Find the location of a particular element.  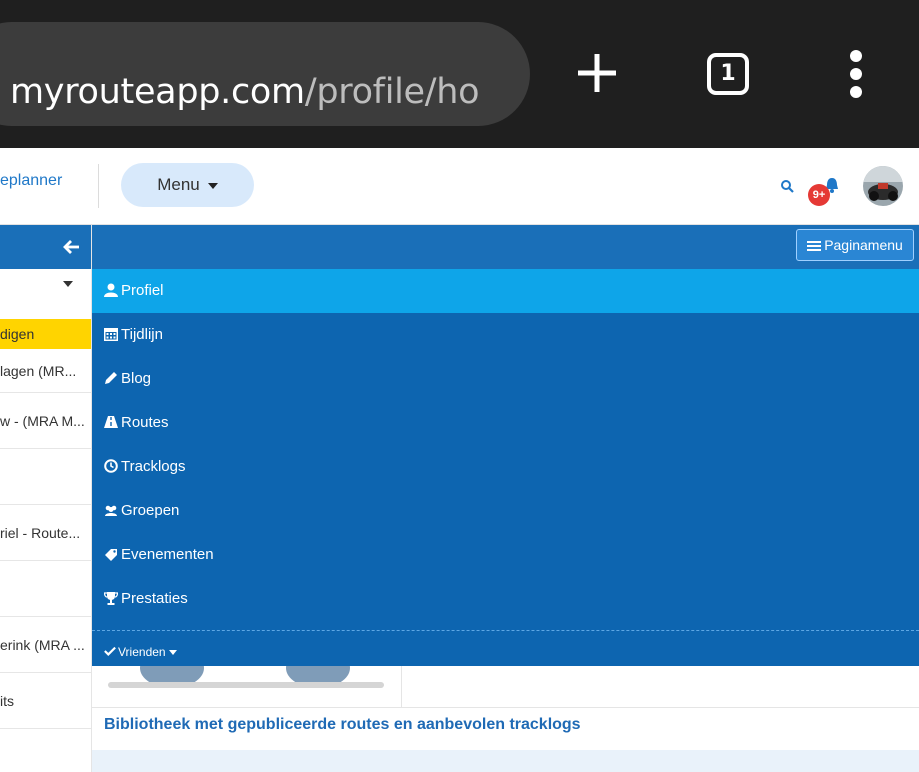

url-text: myrouteapp.com/profile/ho is located at coordinates (245, 92).